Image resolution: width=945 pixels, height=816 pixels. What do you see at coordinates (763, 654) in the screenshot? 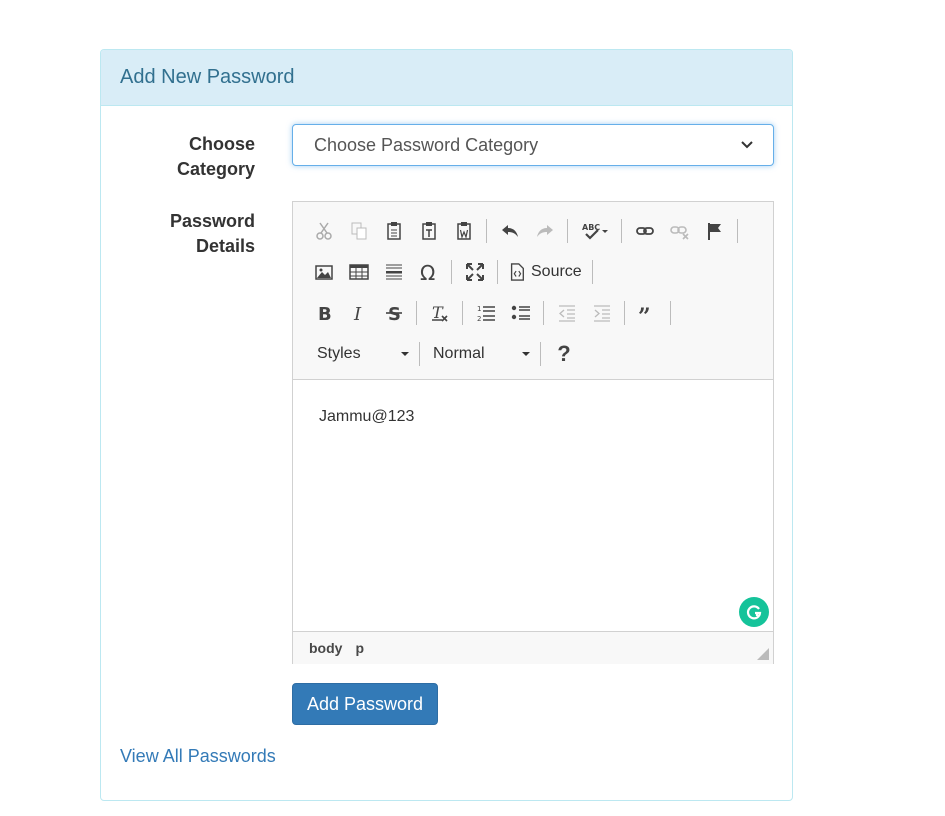
I see `resize-handle-icon` at bounding box center [763, 654].